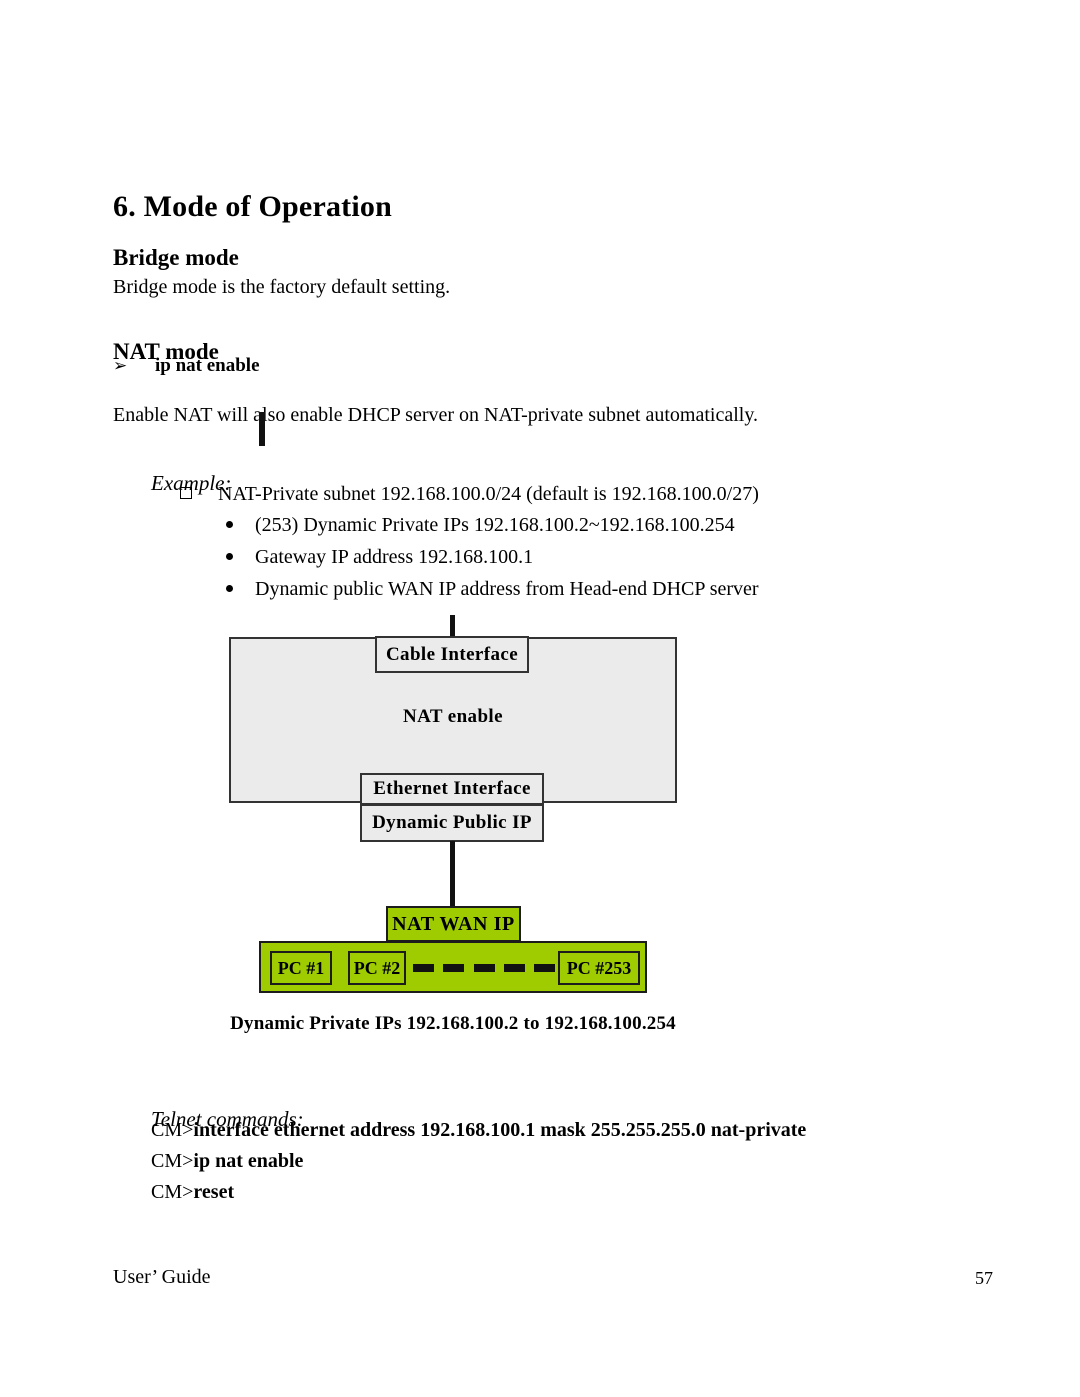 The image size is (1080, 1397). I want to click on telnet-command-line: CM>reset, so click(192, 1192).